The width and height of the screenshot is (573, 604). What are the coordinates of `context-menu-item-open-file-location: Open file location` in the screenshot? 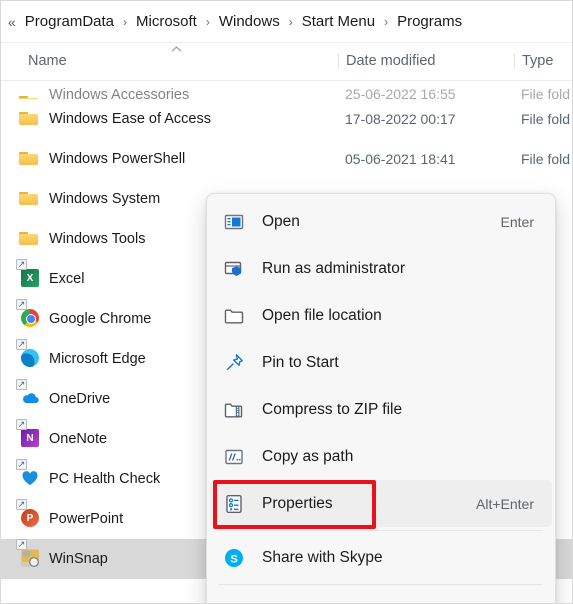 It's located at (381, 315).